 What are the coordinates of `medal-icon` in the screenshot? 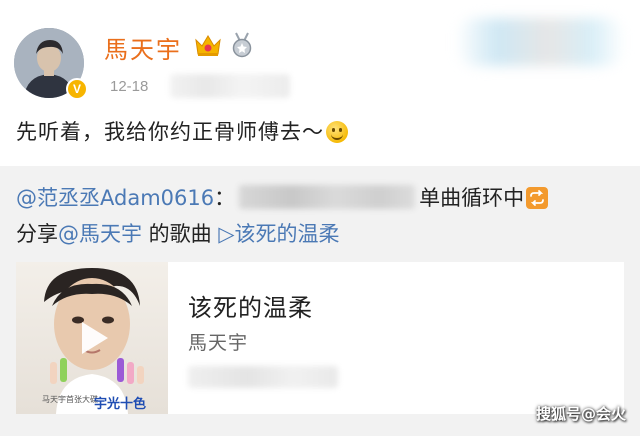 It's located at (242, 45).